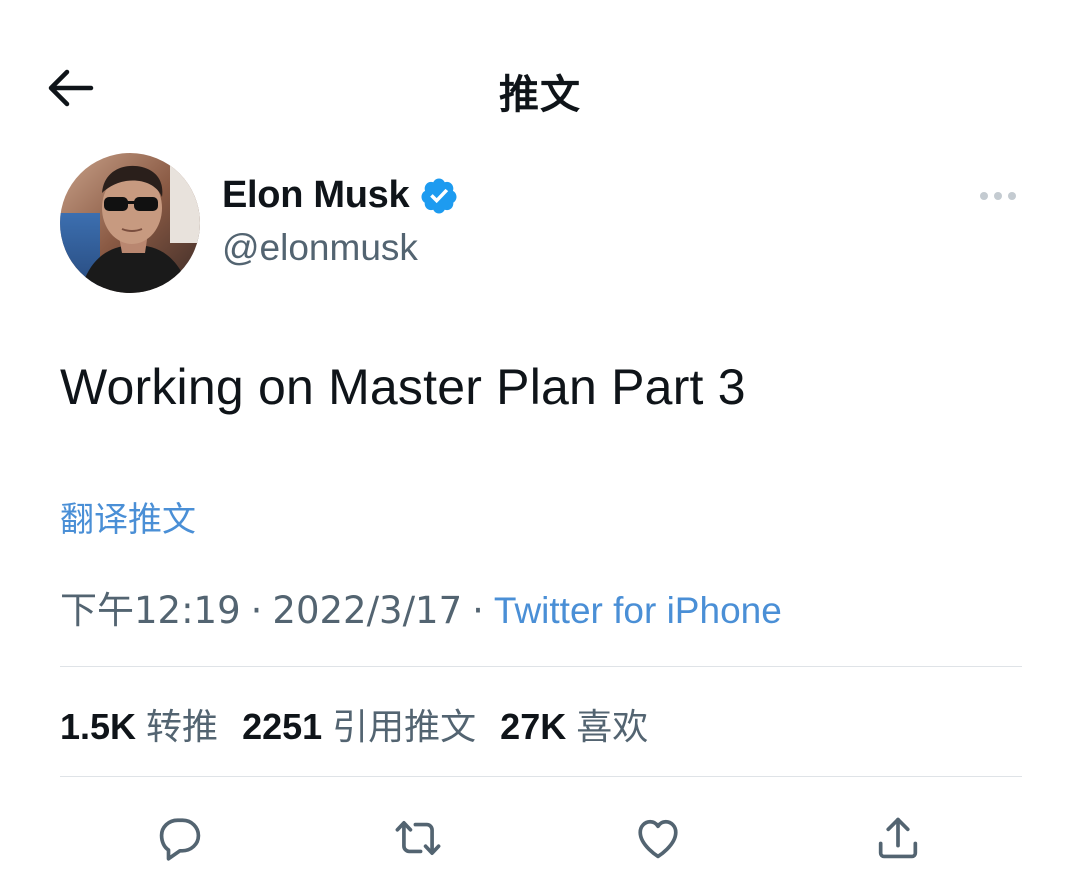  What do you see at coordinates (533, 726) in the screenshot?
I see `likes-count: 27K` at bounding box center [533, 726].